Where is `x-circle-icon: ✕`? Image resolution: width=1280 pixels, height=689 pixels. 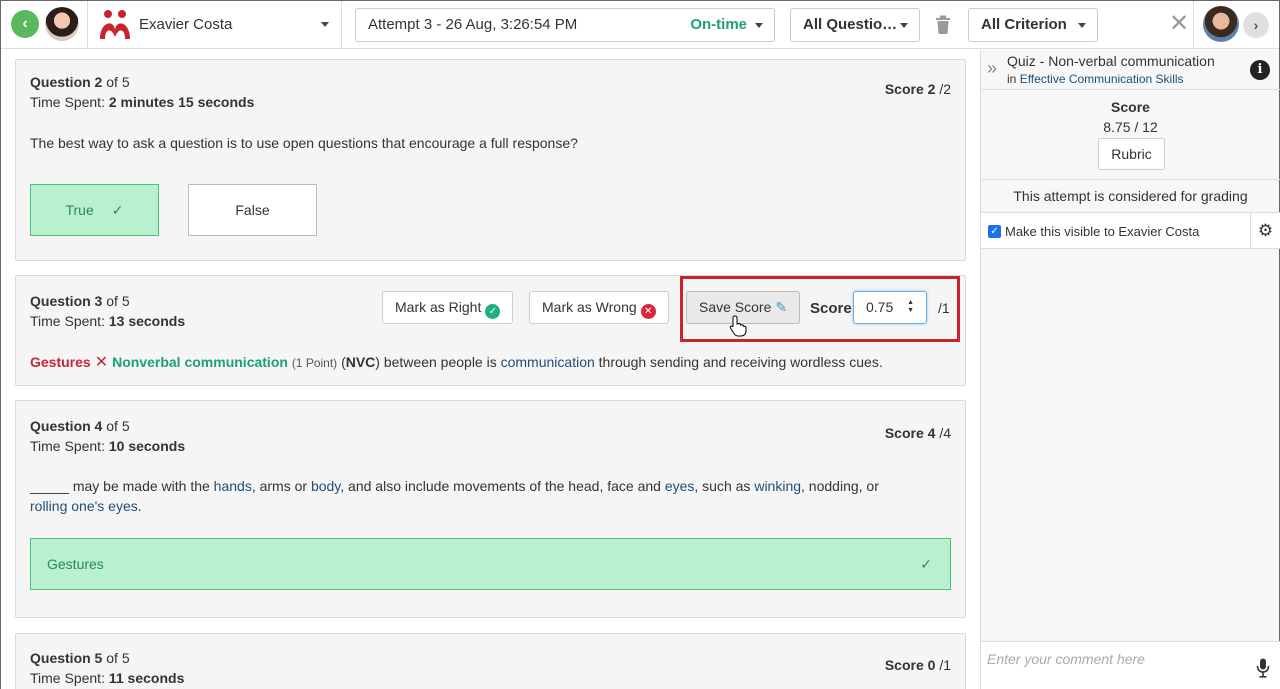
x-circle-icon: ✕ is located at coordinates (648, 311).